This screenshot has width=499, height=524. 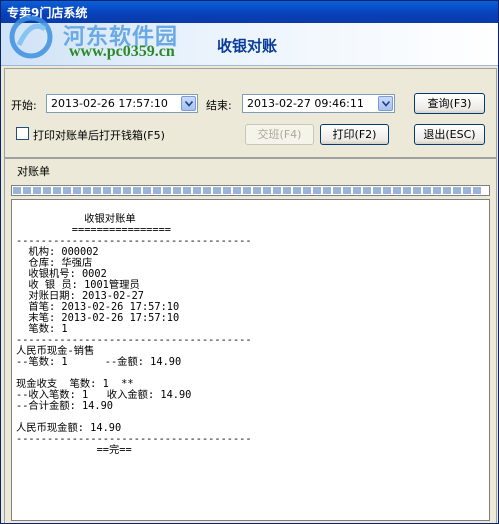 What do you see at coordinates (99, 135) in the screenshot?
I see `open-cash-drawer-label: 打印对账单后打开钱箱(F5)` at bounding box center [99, 135].